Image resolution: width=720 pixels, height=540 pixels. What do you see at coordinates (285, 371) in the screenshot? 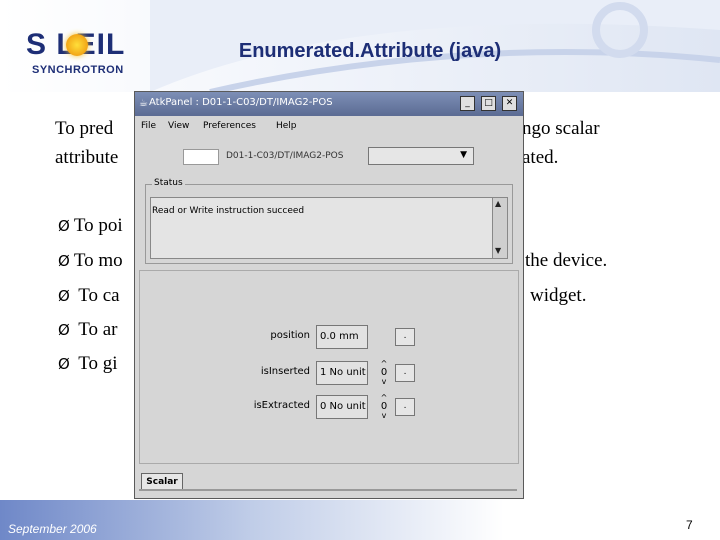
I see `isinserted-label: isInserted` at bounding box center [285, 371].